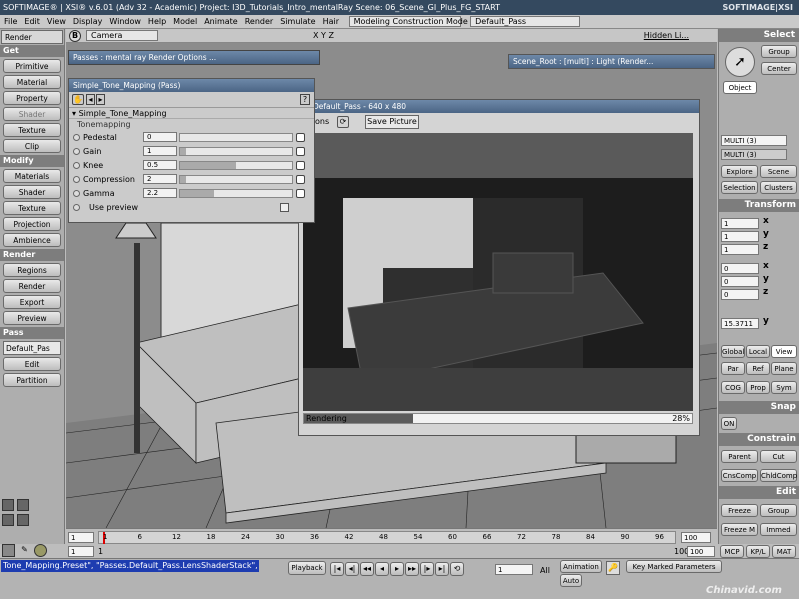 The width and height of the screenshot is (799, 599). I want to click on auto-key-button: Auto, so click(571, 580).